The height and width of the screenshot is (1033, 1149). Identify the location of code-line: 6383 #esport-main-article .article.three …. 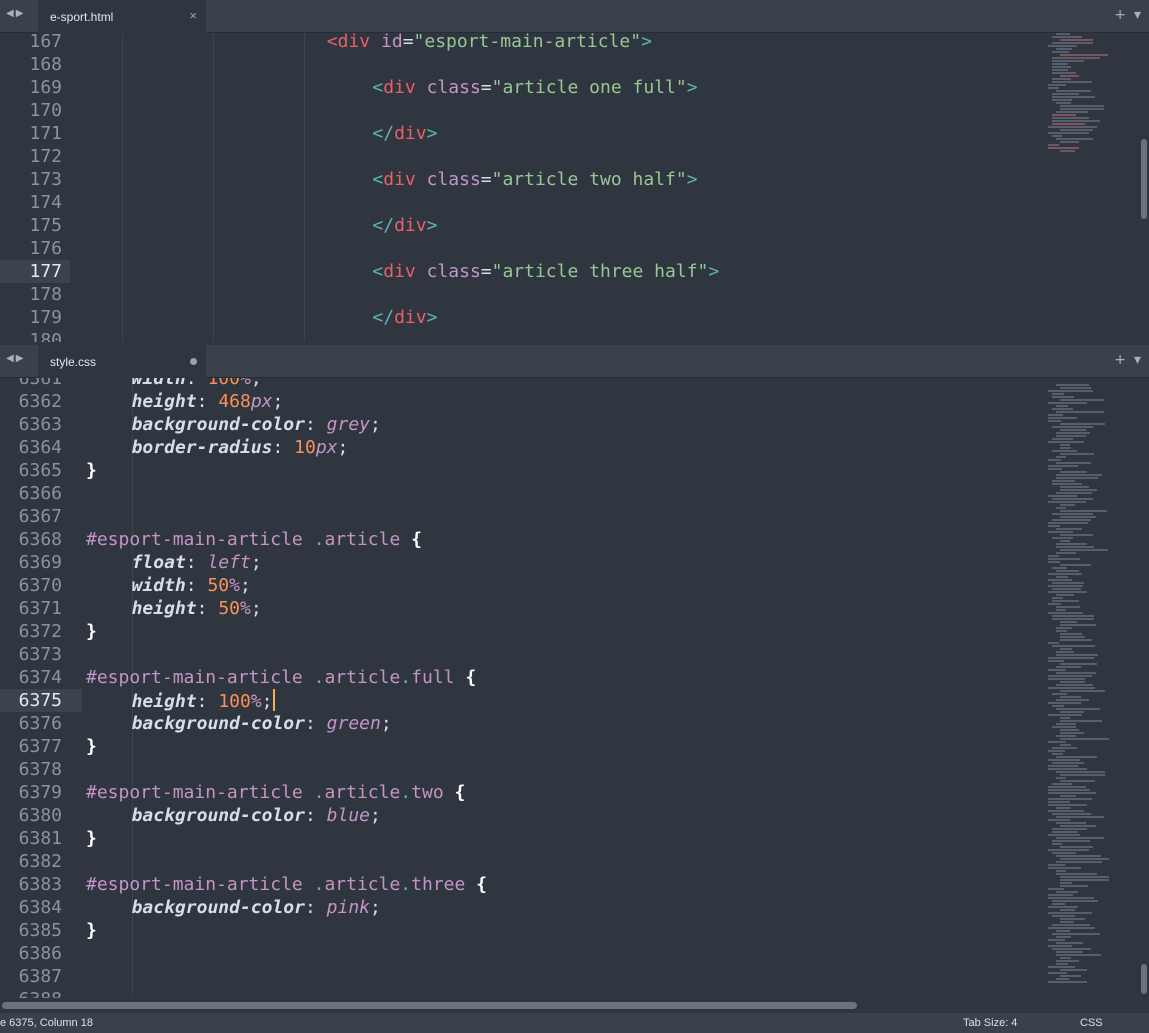
(520, 884).